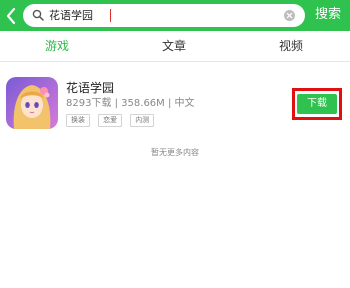  Describe the element at coordinates (130, 103) in the screenshot. I see `app-stats: 8293下载 | 358.66M | 中文` at that location.